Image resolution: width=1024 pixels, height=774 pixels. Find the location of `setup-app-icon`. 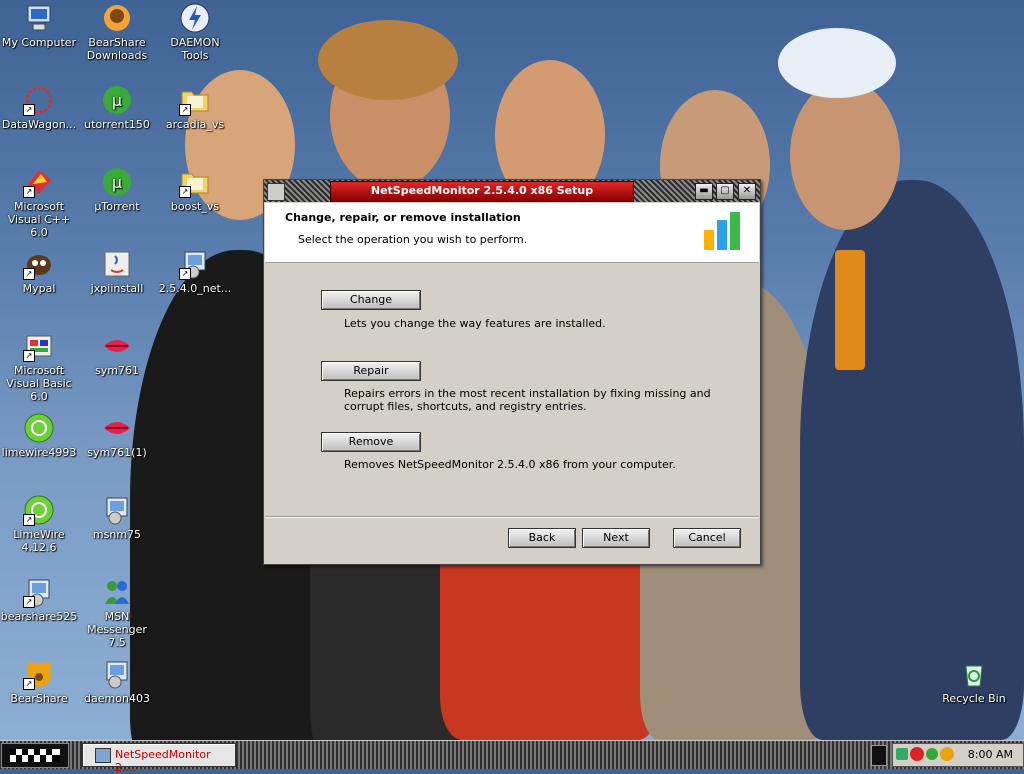

setup-app-icon is located at coordinates (276, 192).